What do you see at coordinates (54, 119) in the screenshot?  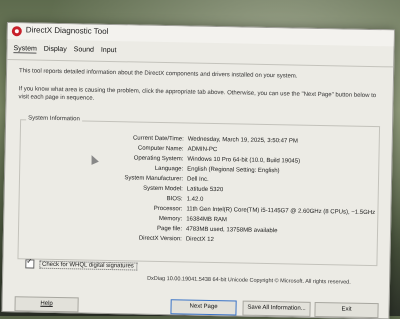 I see `system-information-title: System Information` at bounding box center [54, 119].